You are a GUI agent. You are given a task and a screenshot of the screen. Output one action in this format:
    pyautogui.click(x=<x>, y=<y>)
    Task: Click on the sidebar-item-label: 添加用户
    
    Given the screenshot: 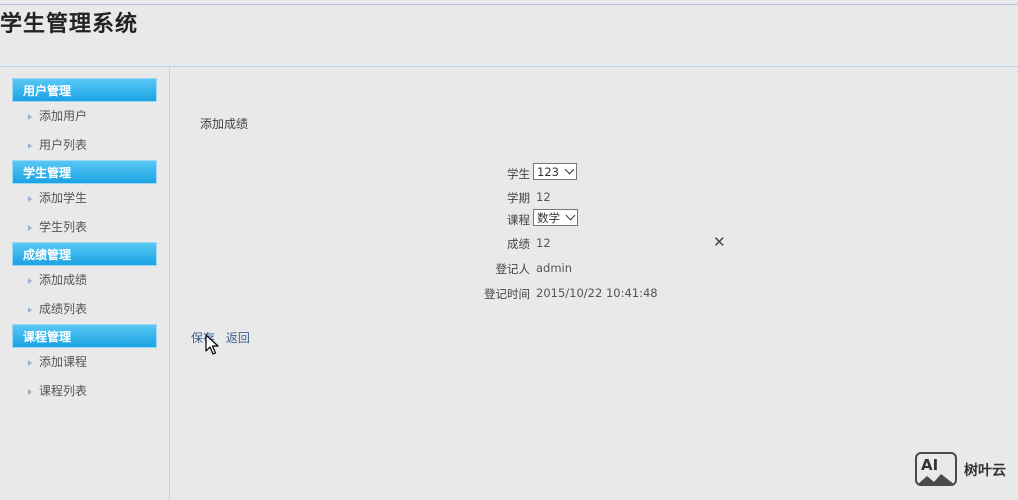 What is the action you would take?
    pyautogui.click(x=63, y=116)
    